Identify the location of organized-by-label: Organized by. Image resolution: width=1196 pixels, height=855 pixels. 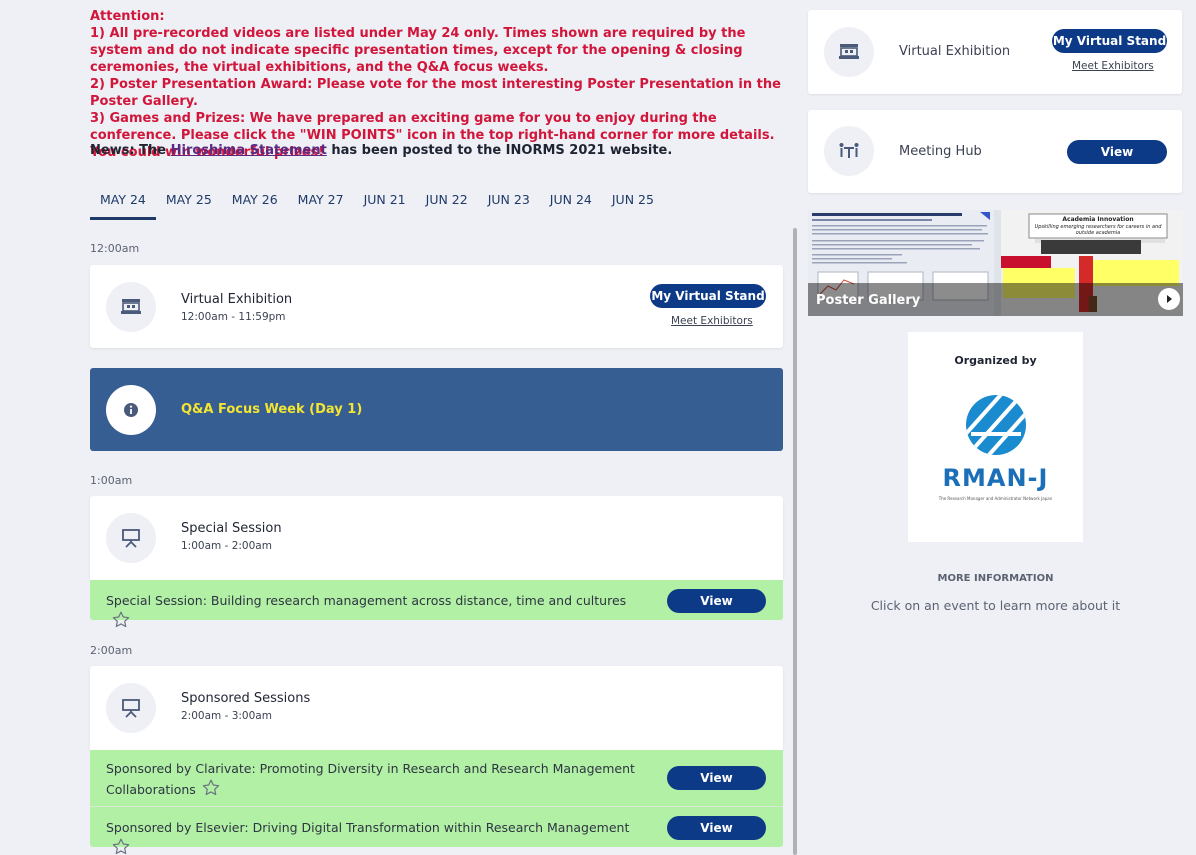
(995, 360).